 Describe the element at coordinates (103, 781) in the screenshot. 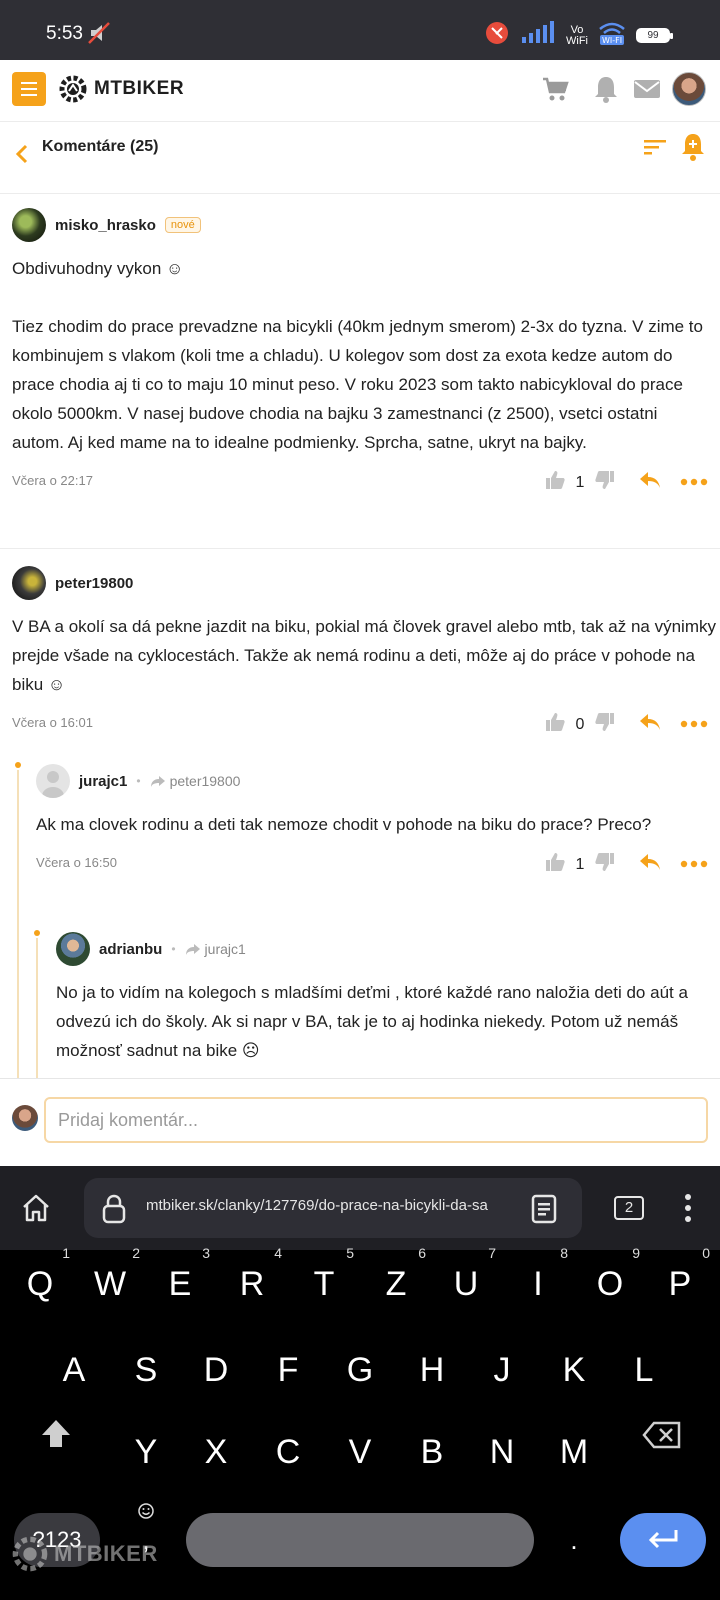

I see `comment-author: jurajc1` at that location.